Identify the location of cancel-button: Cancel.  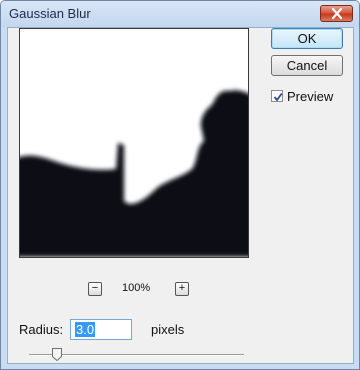
(307, 65).